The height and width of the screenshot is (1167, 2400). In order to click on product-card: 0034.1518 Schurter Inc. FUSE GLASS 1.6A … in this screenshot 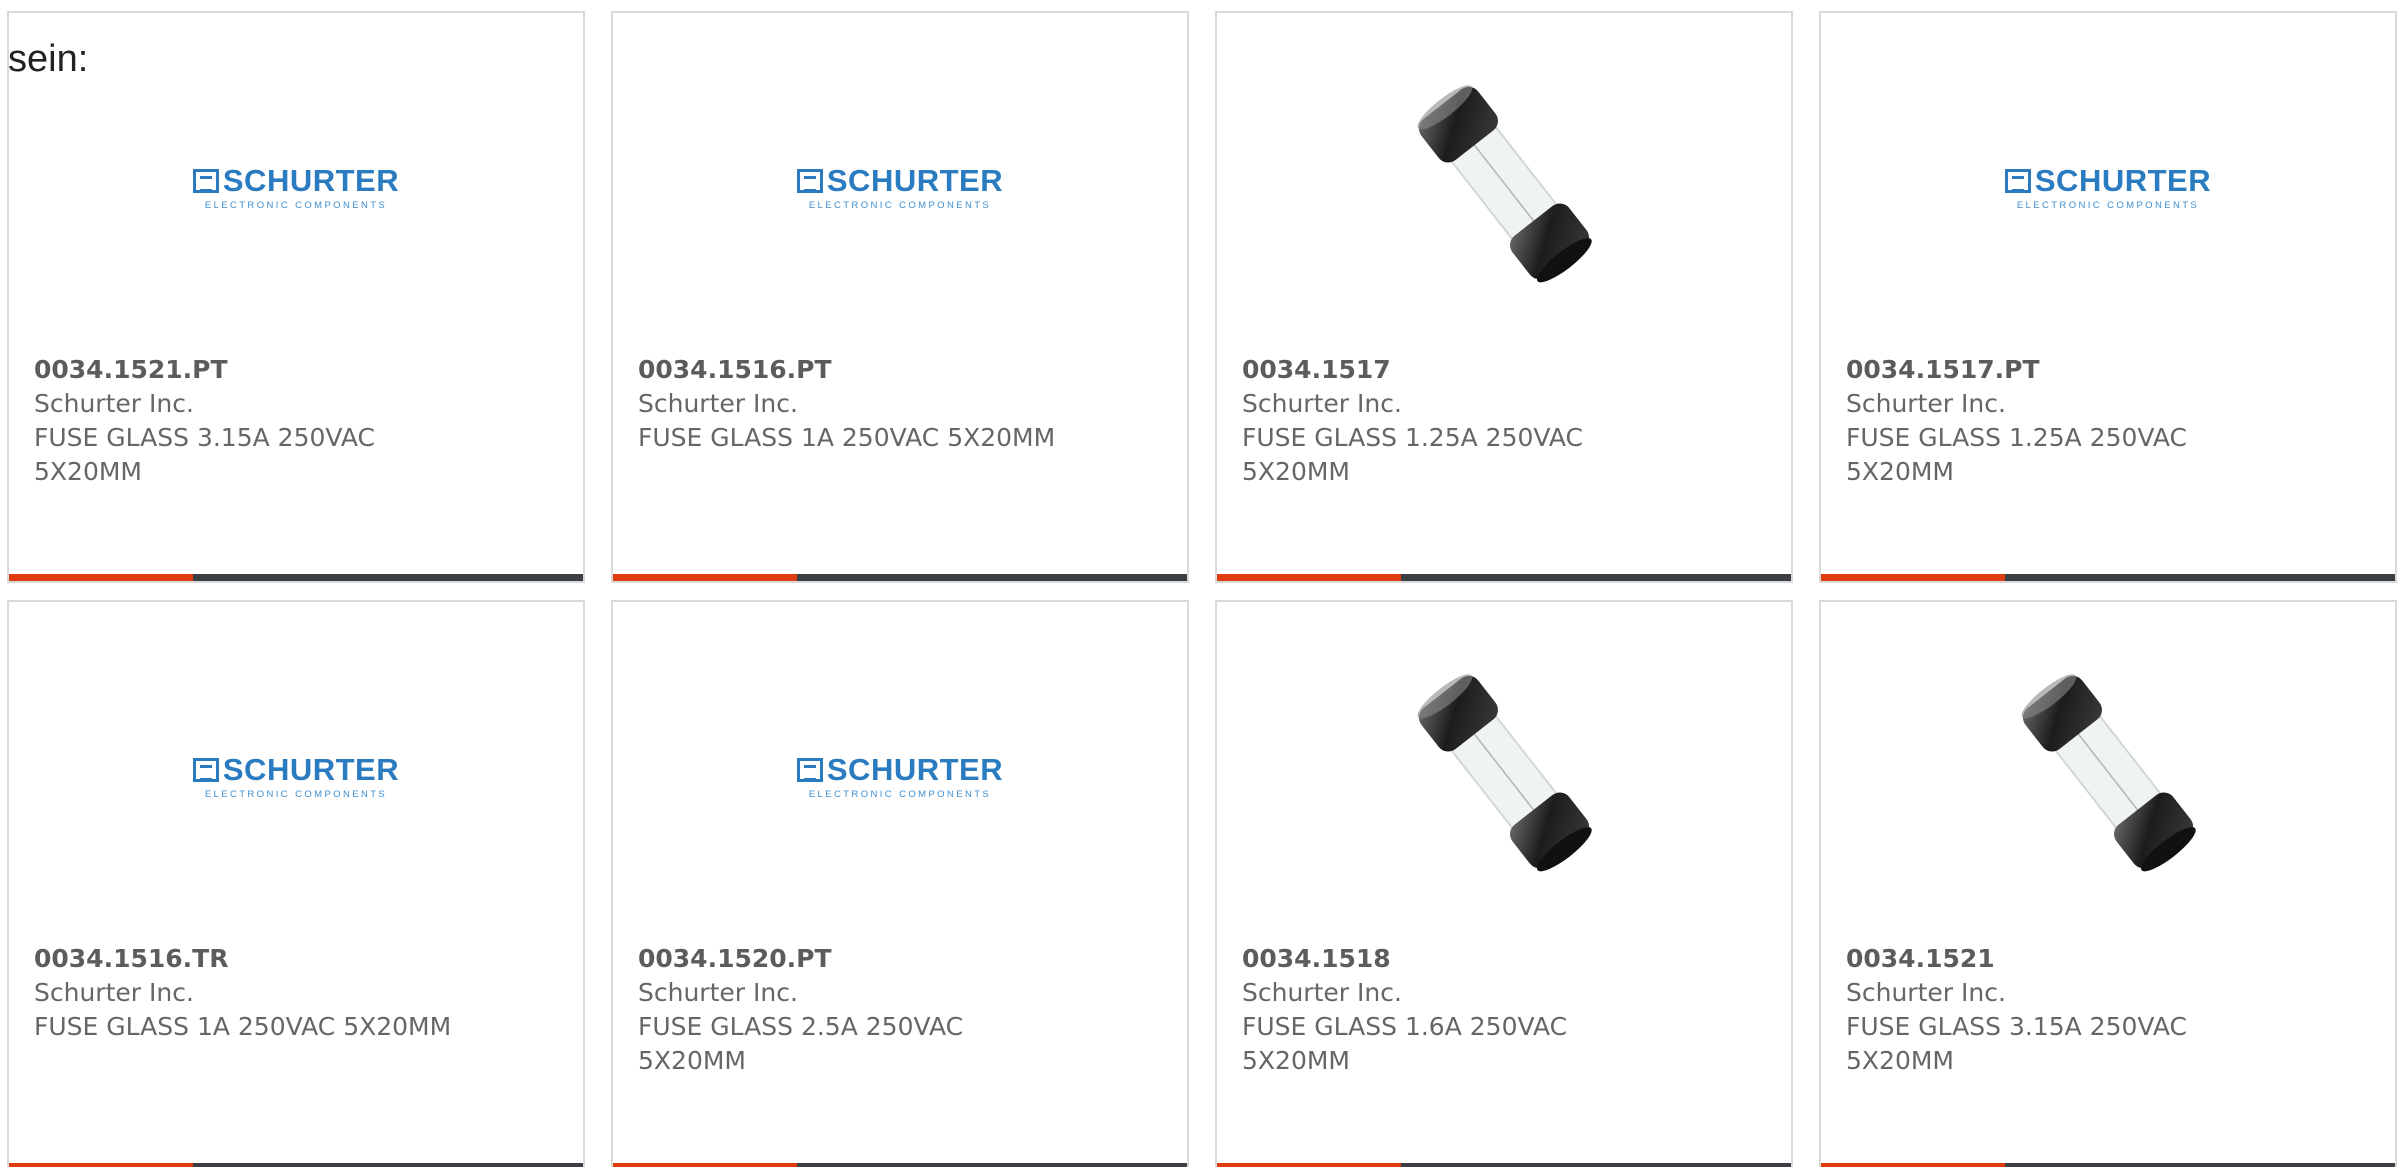, I will do `click(1504, 883)`.